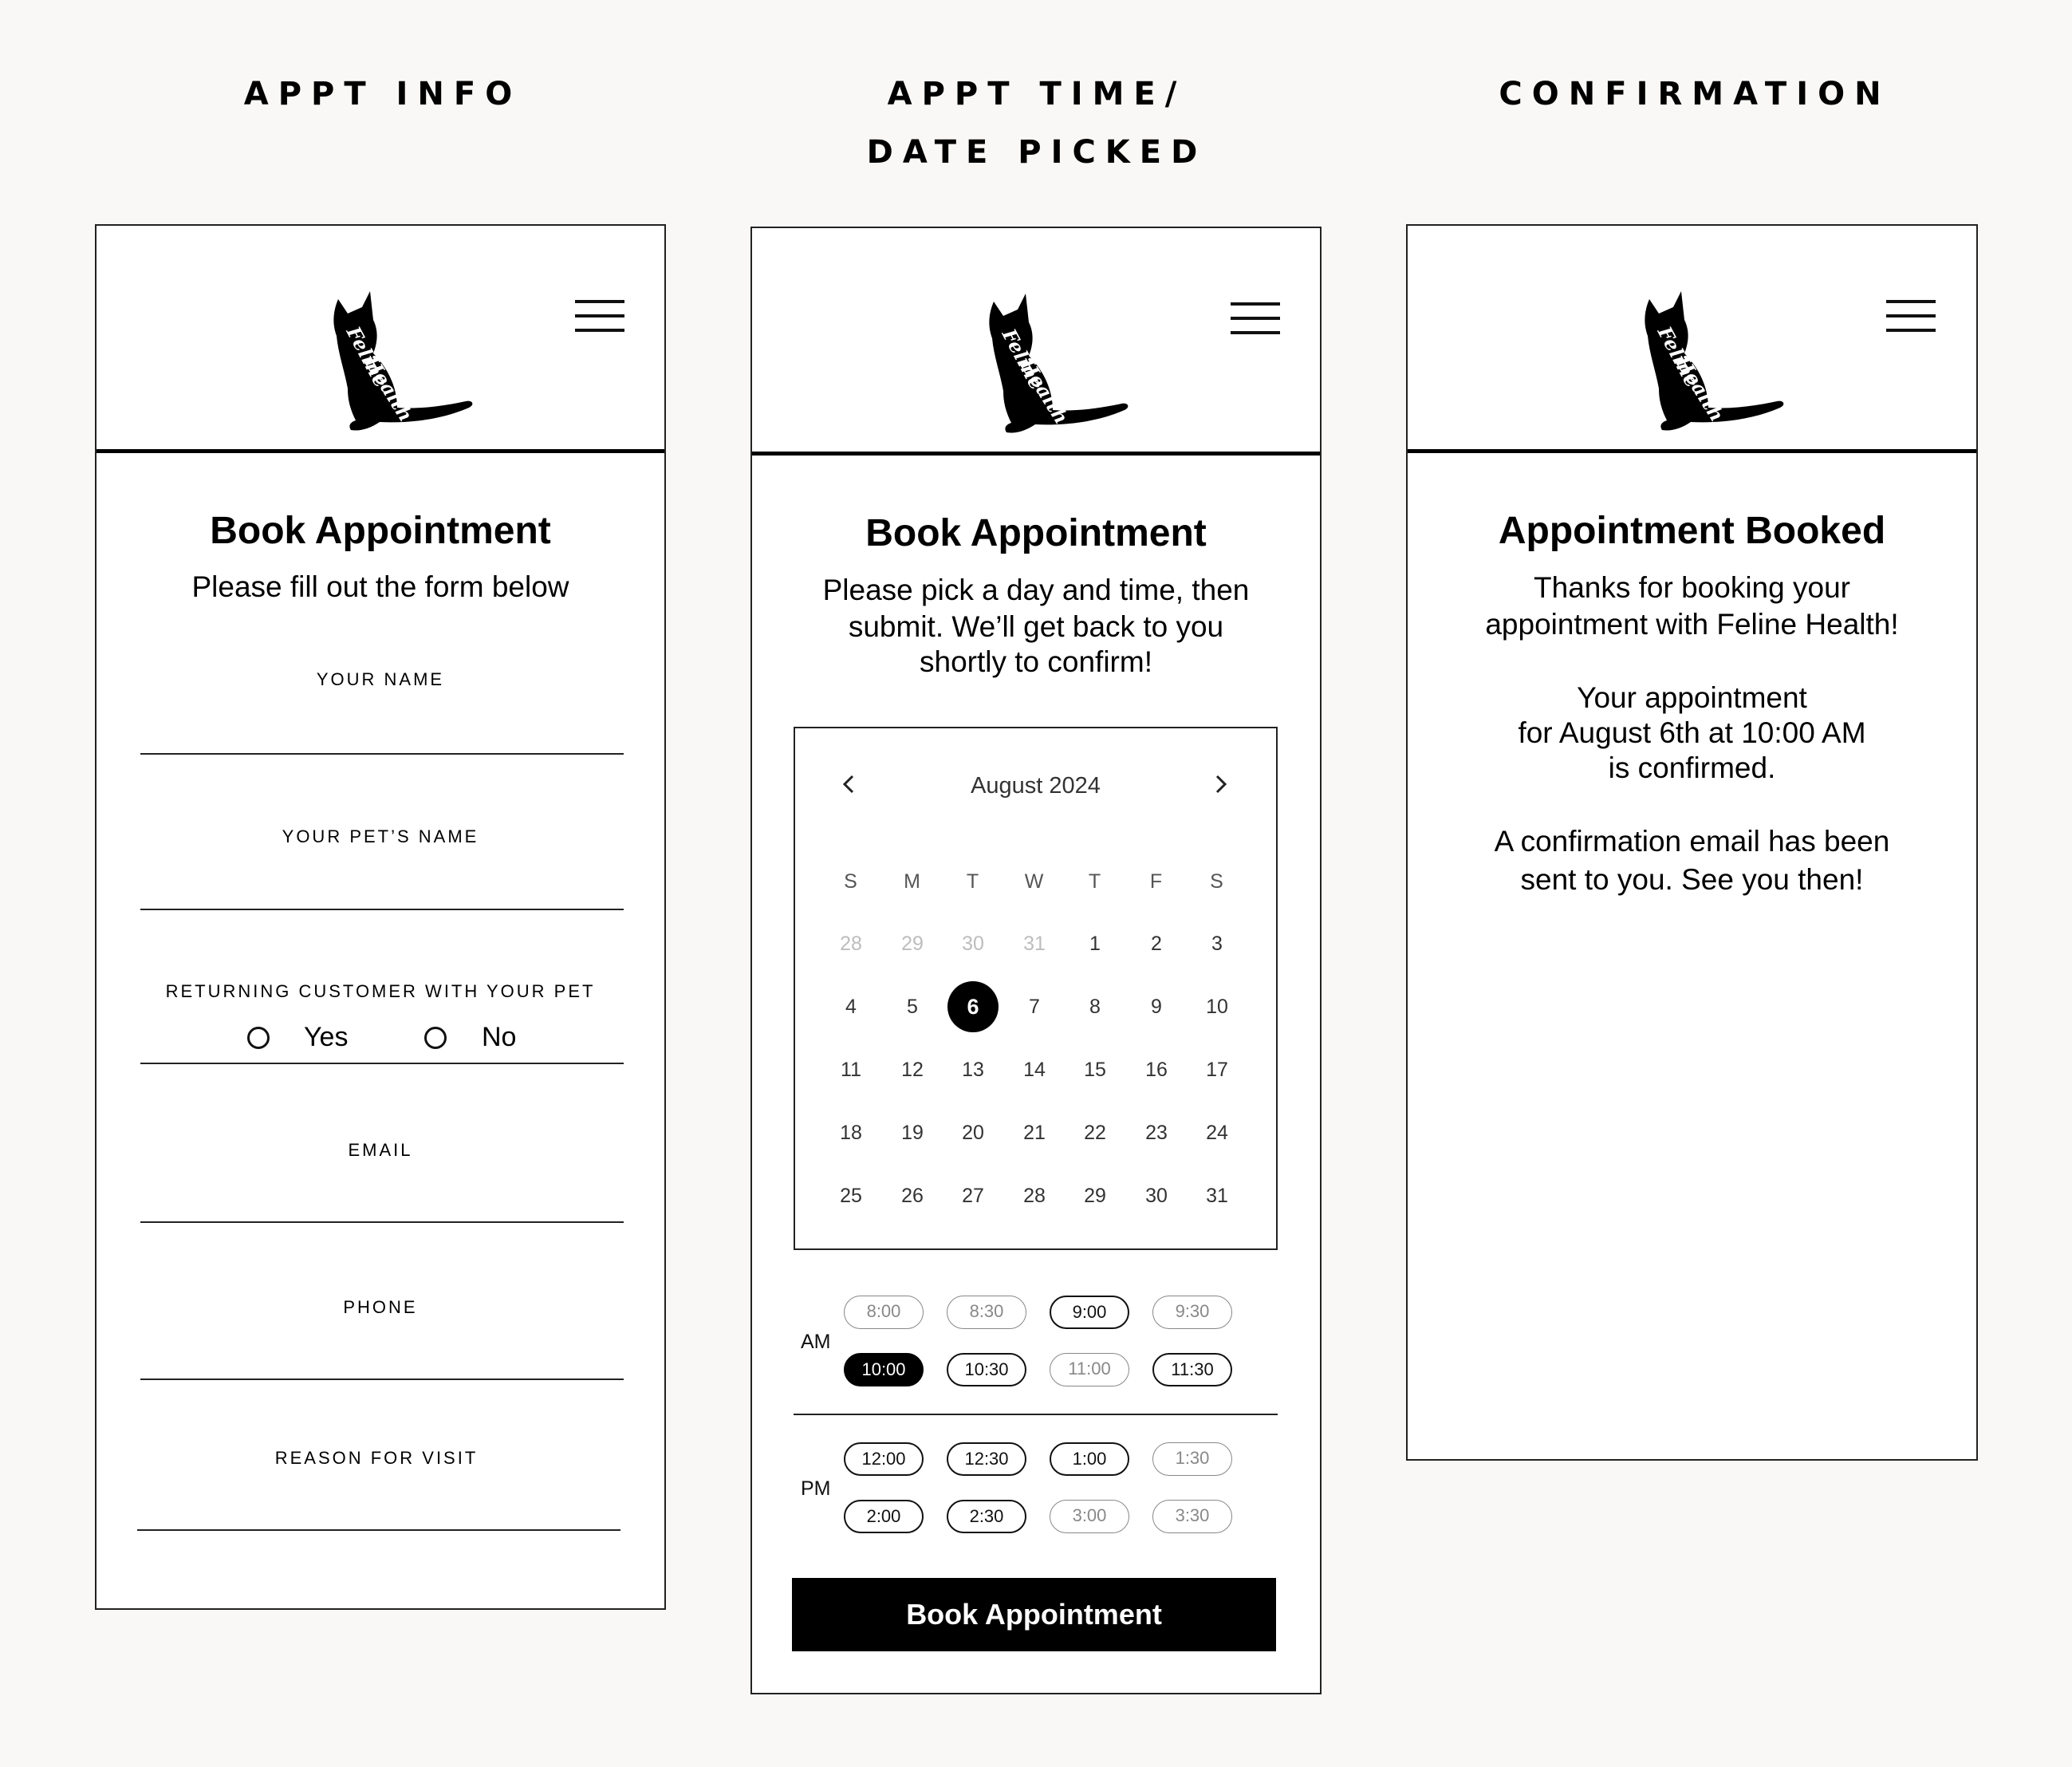 The height and width of the screenshot is (1767, 2072). Describe the element at coordinates (1217, 943) in the screenshot. I see `calendar-day: 3` at that location.